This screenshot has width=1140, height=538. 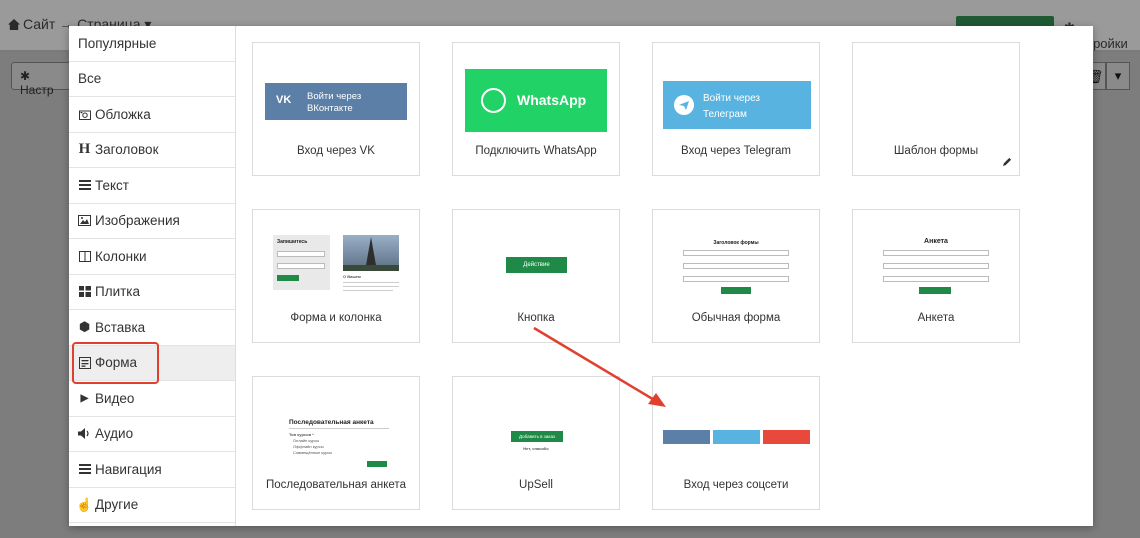 I want to click on telegram-icon, so click(x=684, y=105).